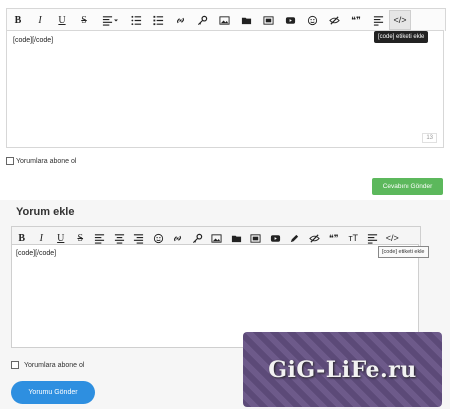  I want to click on watermark-logo: GiG-LiFe.ru, so click(342, 369).